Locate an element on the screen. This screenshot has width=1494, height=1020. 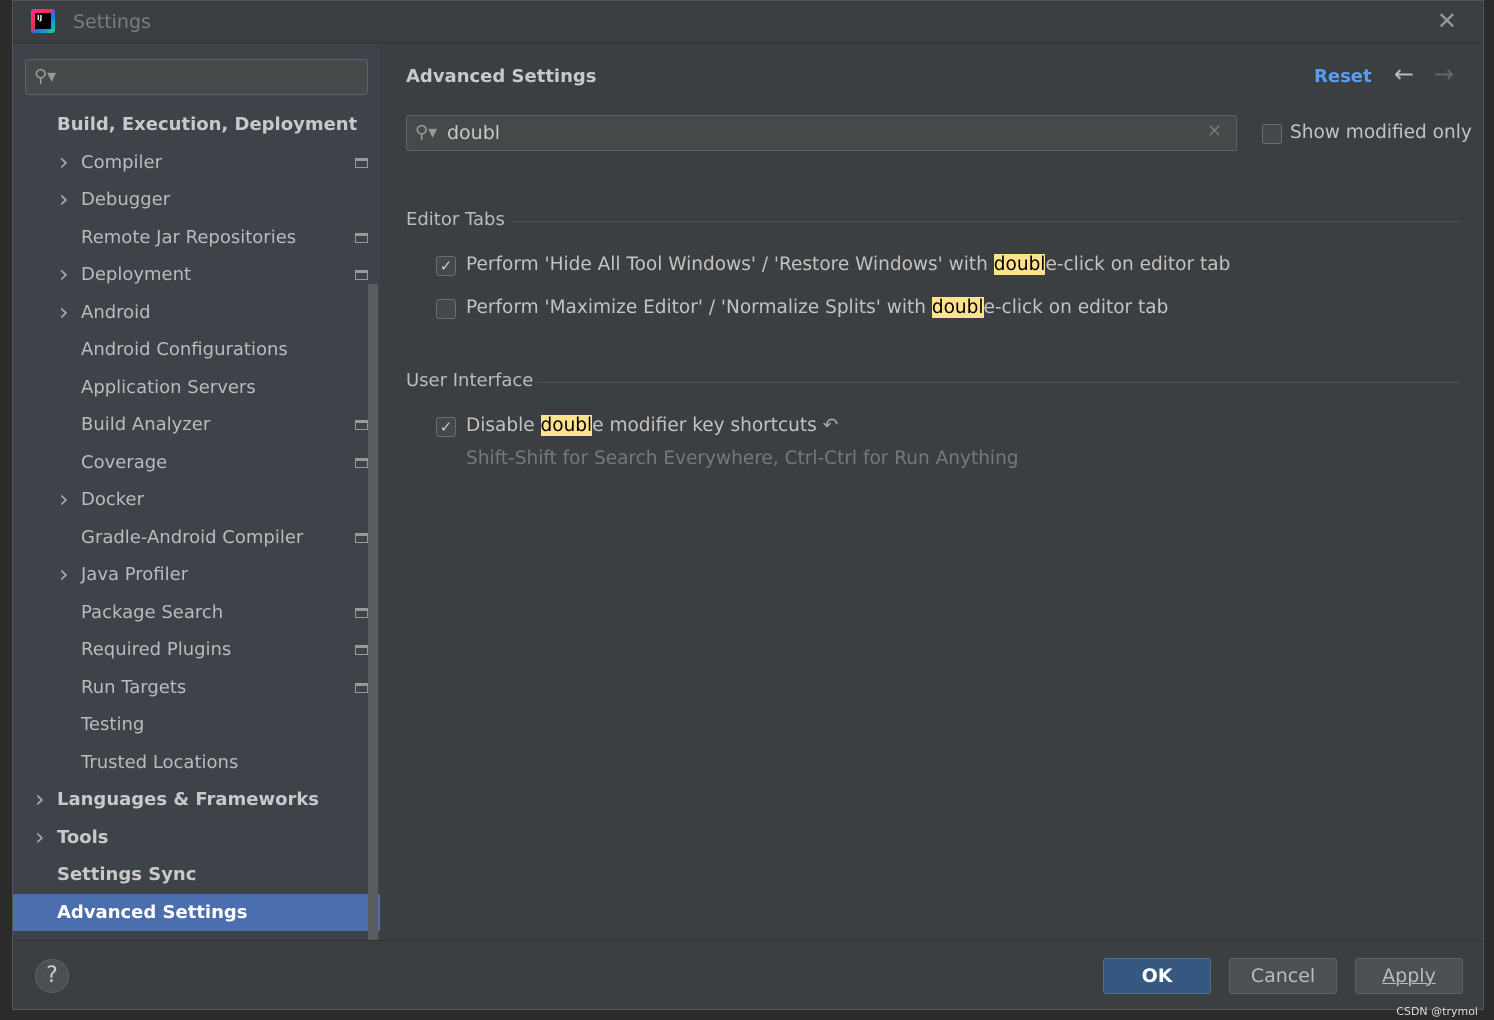
sidebar-search-input: ⚲▾ is located at coordinates (196, 77).